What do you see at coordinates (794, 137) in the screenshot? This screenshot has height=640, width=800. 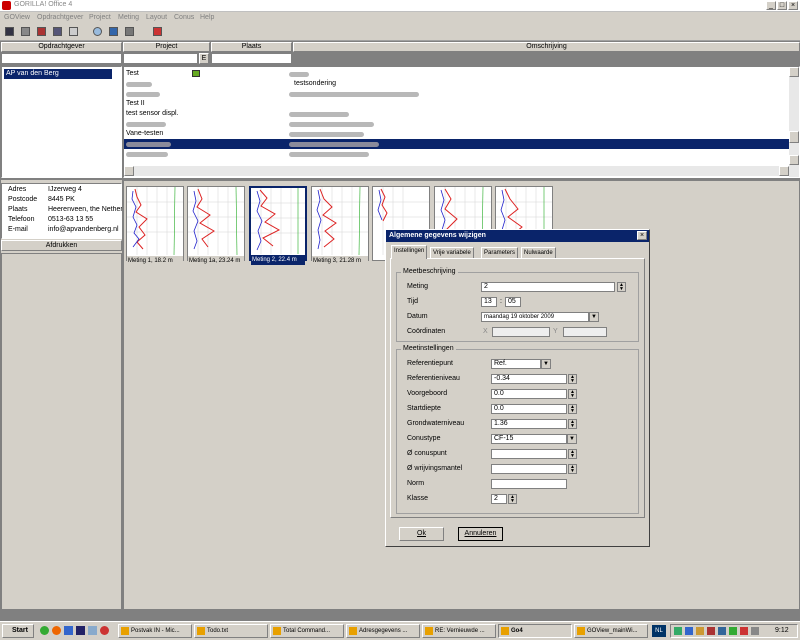 I see `scroll-thumb` at bounding box center [794, 137].